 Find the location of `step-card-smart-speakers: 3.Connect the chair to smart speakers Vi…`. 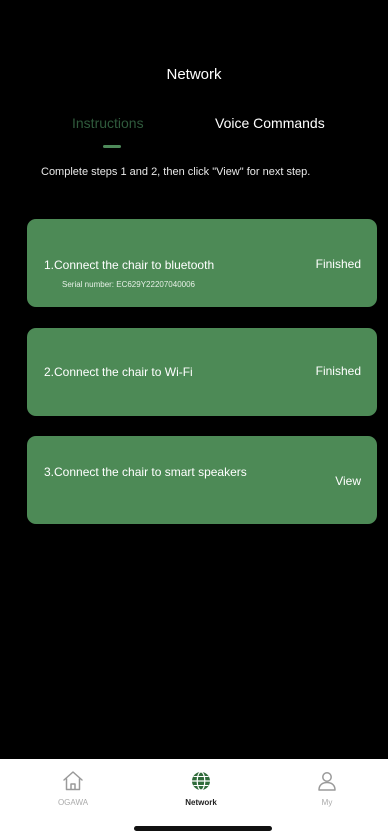

step-card-smart-speakers: 3.Connect the chair to smart speakers Vi… is located at coordinates (202, 480).